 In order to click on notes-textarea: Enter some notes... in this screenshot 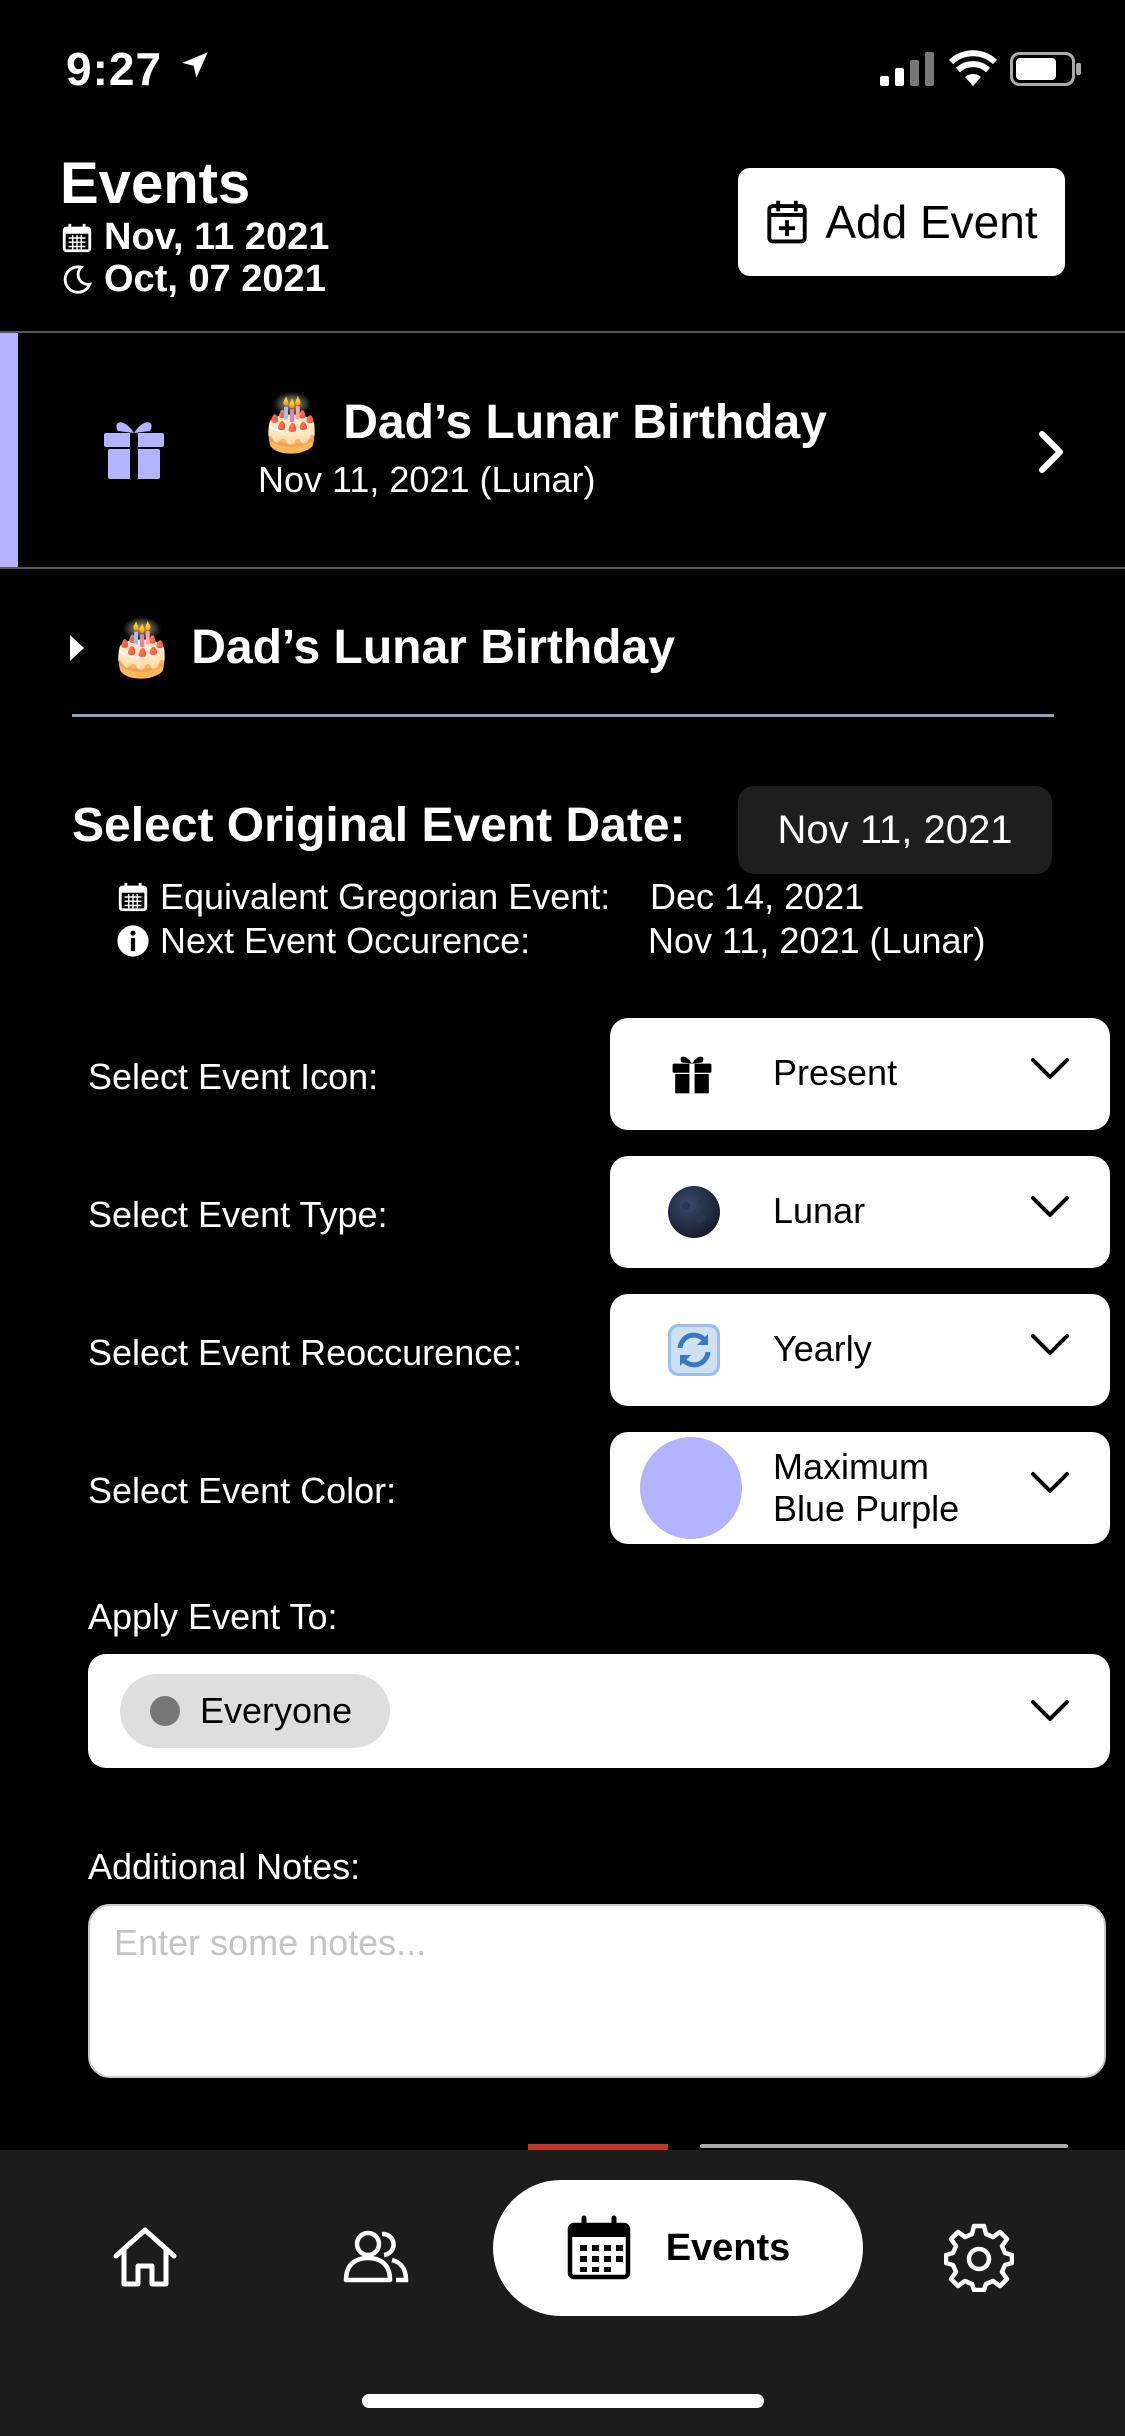, I will do `click(597, 1991)`.